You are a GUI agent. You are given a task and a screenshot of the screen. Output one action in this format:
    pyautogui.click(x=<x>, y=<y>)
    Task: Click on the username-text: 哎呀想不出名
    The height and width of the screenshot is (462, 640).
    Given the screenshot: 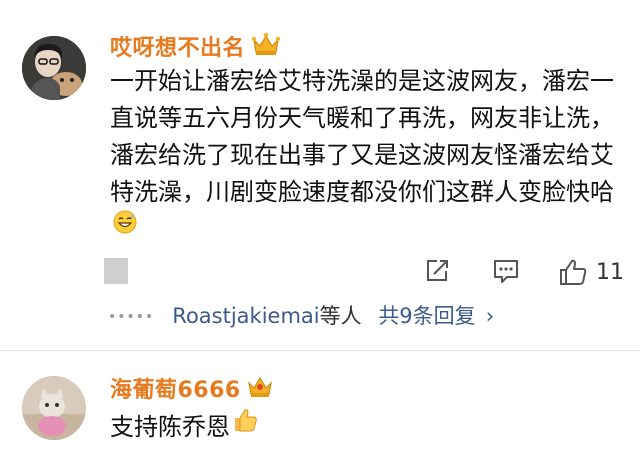 What is the action you would take?
    pyautogui.click(x=177, y=48)
    